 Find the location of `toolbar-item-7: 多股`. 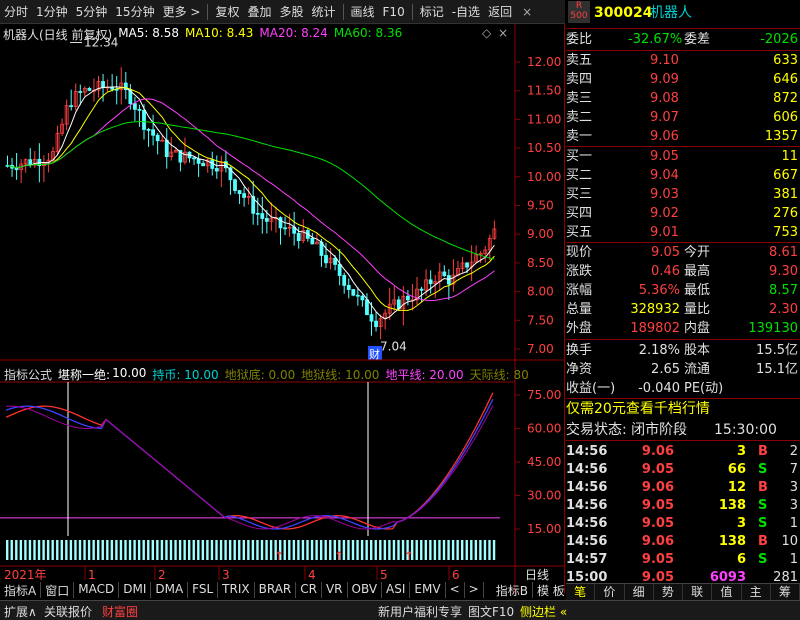

toolbar-item-7: 多股 is located at coordinates (291, 11).